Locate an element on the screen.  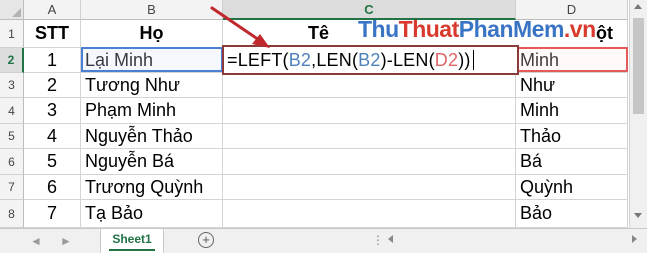
tab-sheet1: Sheet1 is located at coordinates (132, 241).